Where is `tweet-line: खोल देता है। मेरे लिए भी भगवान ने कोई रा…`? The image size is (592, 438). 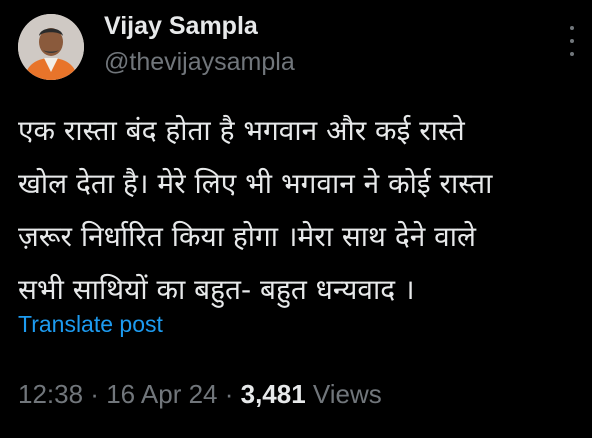
tweet-line: खोल देता है। मेरे लिए भी भगवान ने कोई रा… is located at coordinates (255, 183).